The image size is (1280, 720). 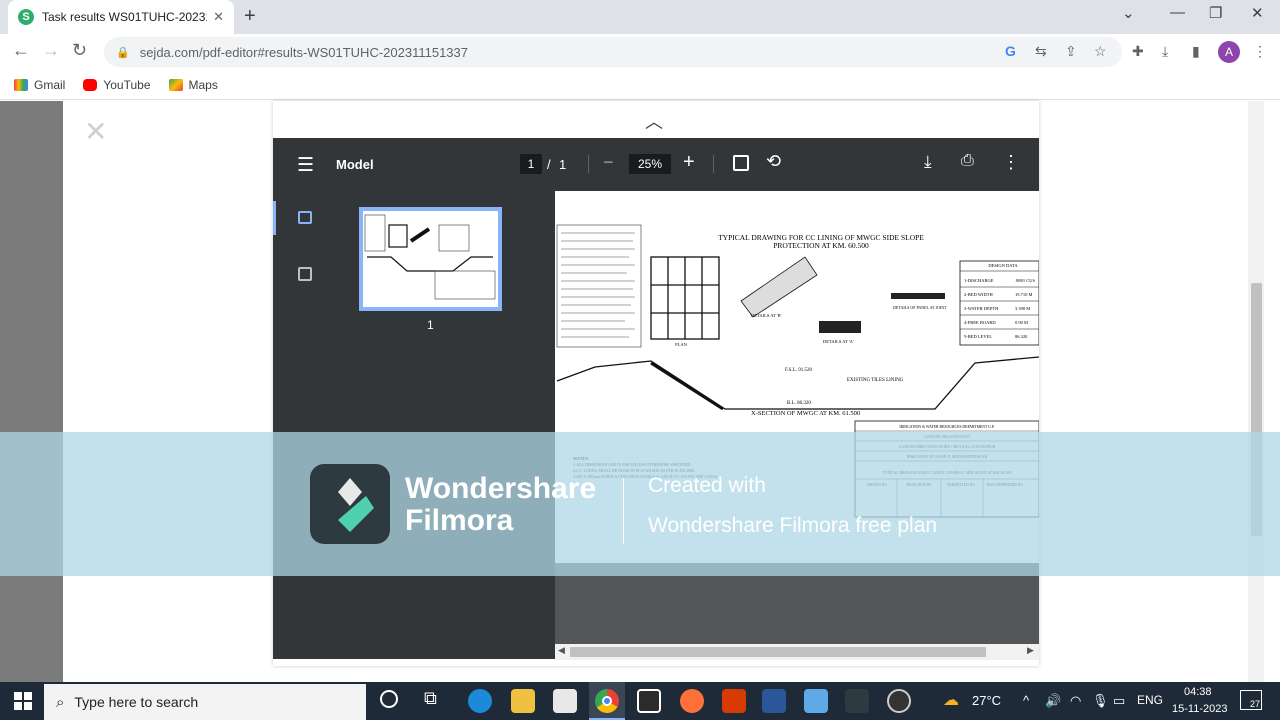 I want to click on watermark-brand-line2: Filmora, so click(x=459, y=520).